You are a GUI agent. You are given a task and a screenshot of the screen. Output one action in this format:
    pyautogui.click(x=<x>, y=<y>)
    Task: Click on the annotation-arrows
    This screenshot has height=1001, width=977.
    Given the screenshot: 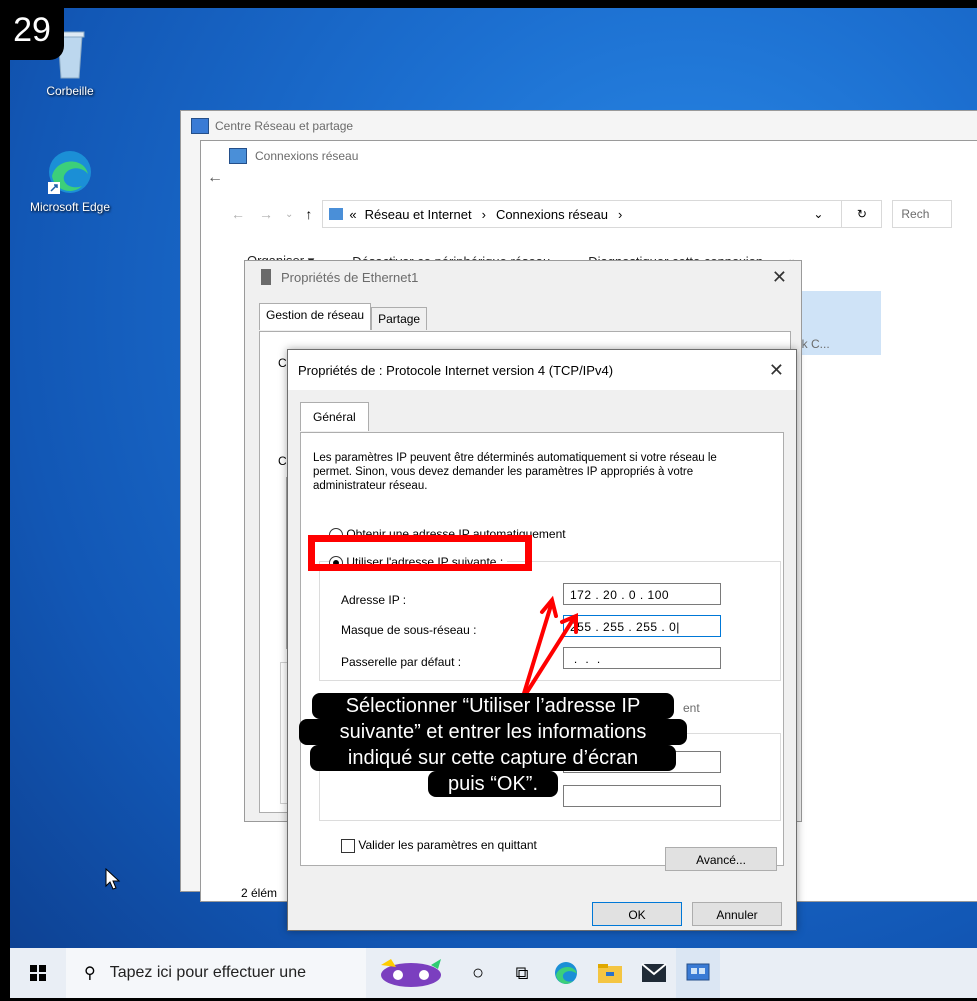 What is the action you would take?
    pyautogui.click(x=549, y=648)
    